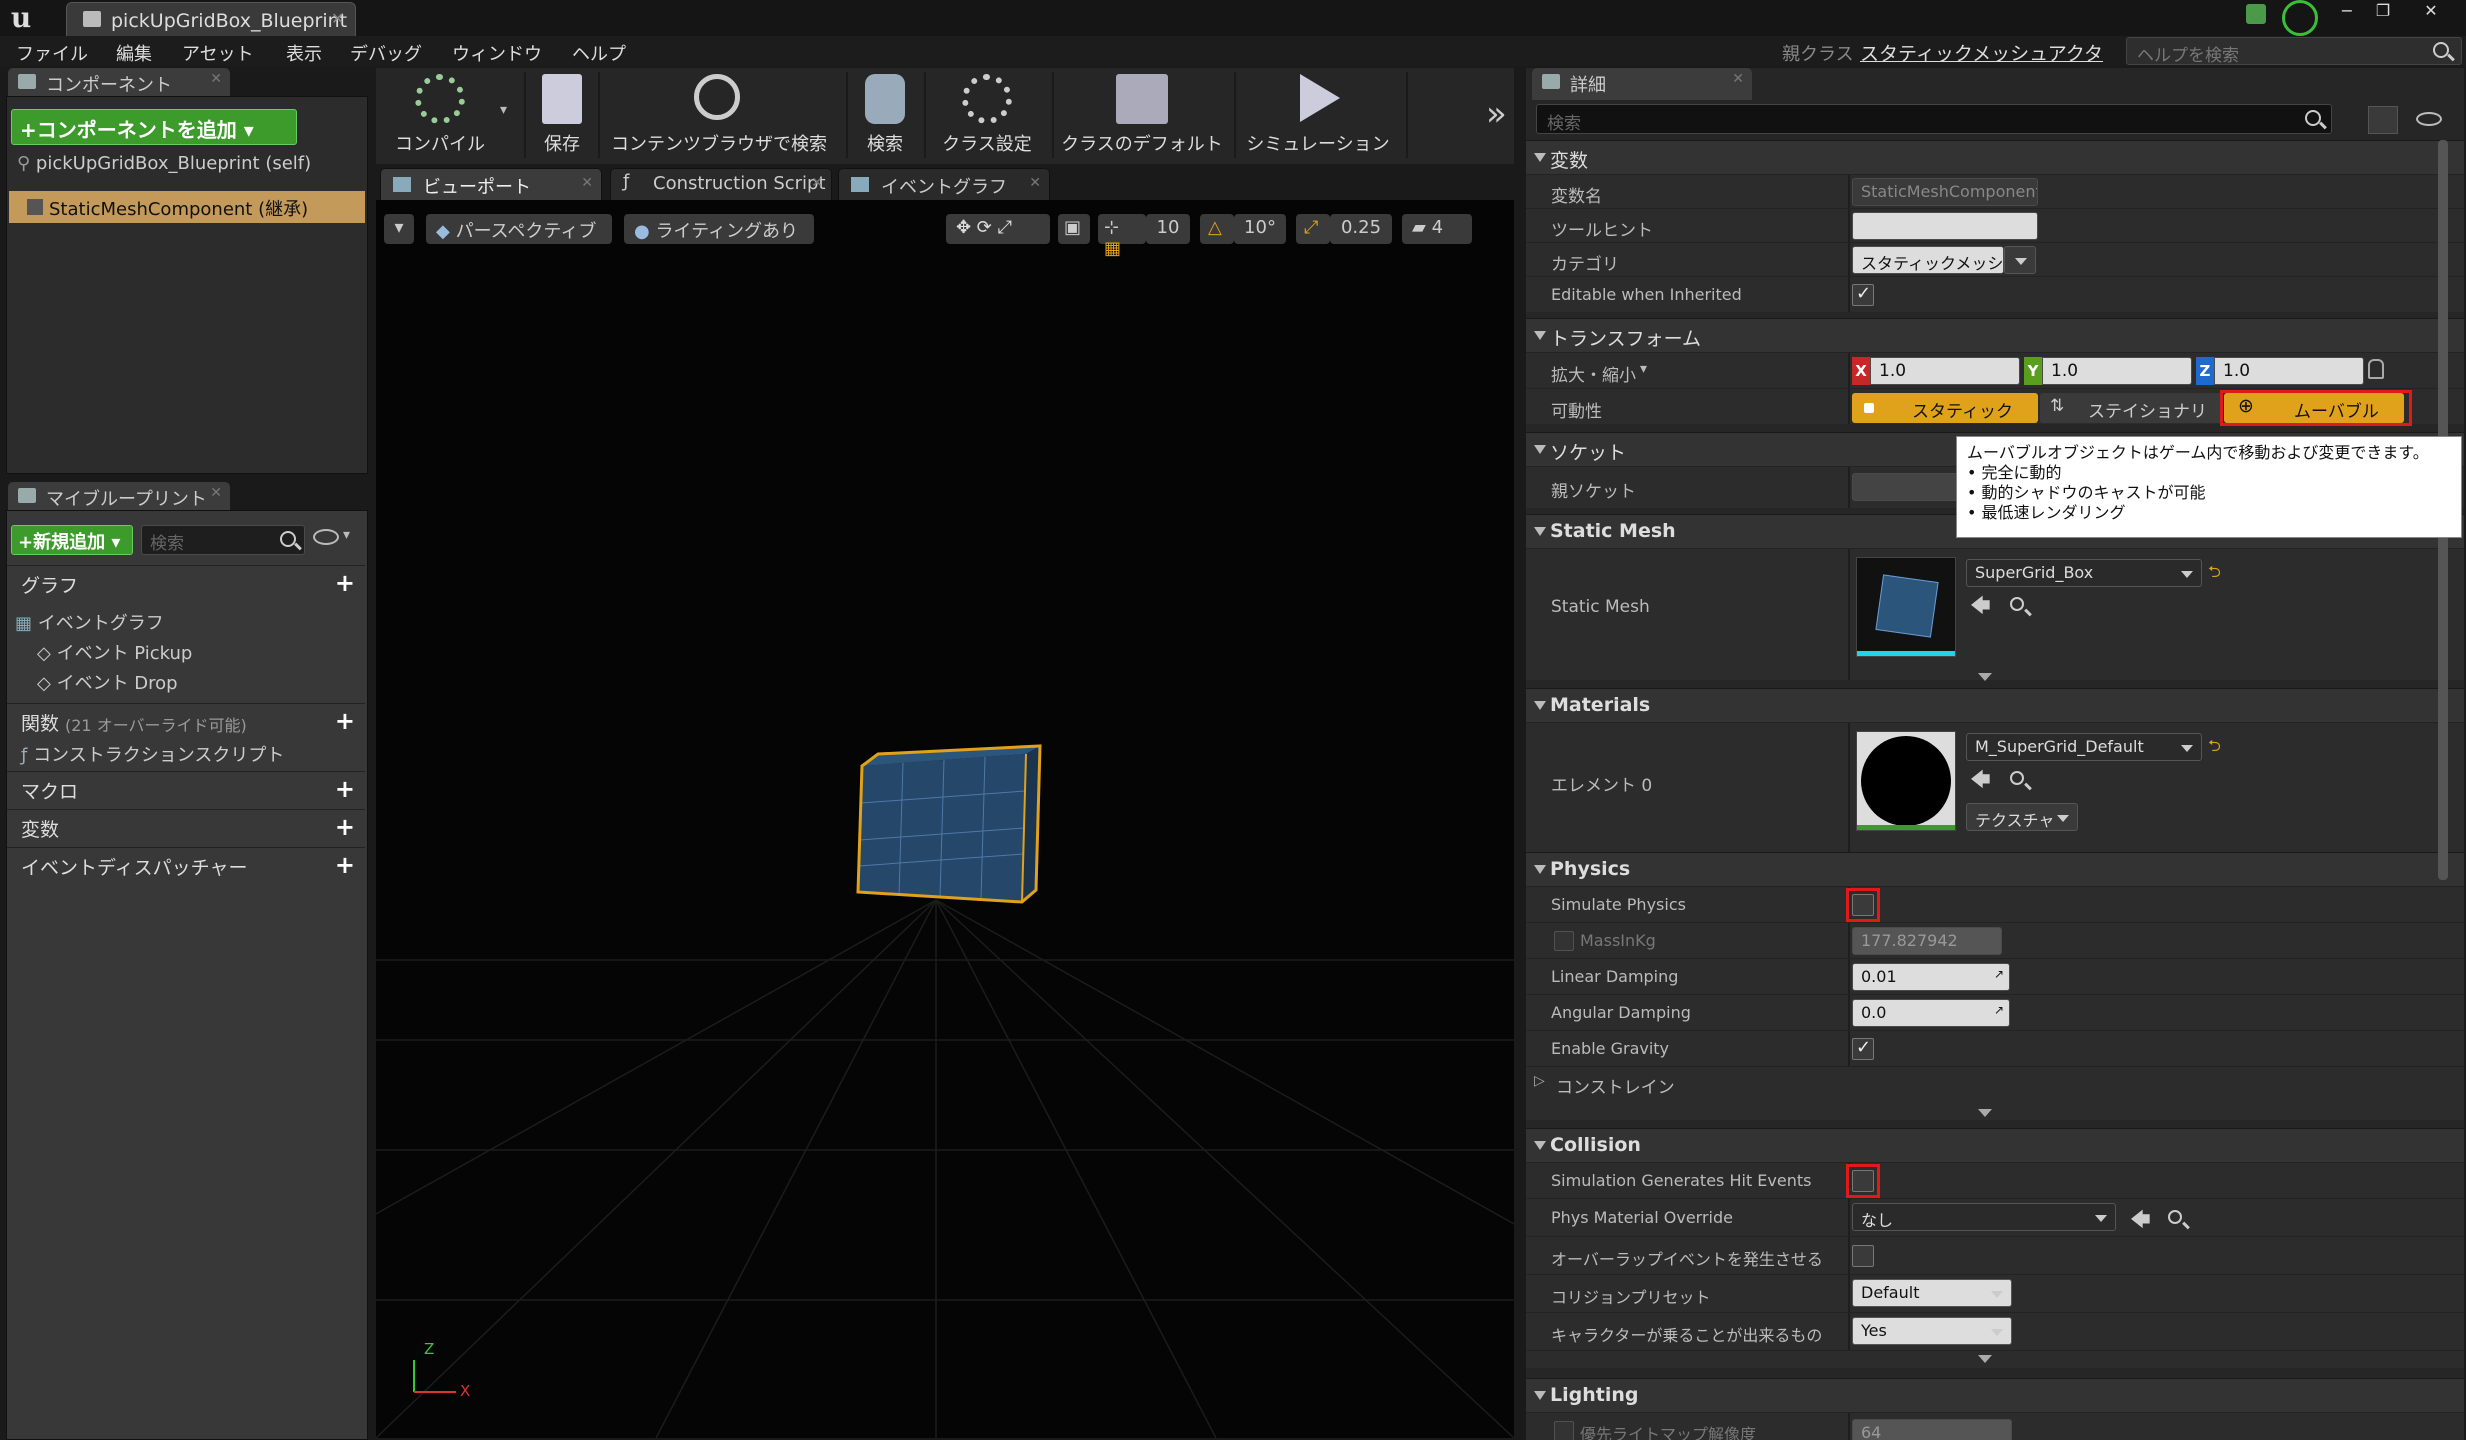 This screenshot has width=2466, height=1440. What do you see at coordinates (345, 721) in the screenshot?
I see `add-function-icon: +` at bounding box center [345, 721].